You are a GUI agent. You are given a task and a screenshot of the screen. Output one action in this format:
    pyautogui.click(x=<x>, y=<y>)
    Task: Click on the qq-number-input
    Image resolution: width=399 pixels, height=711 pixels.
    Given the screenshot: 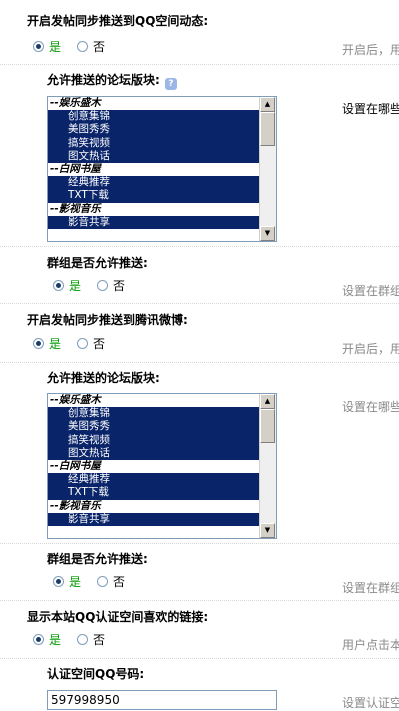 What is the action you would take?
    pyautogui.click(x=162, y=700)
    